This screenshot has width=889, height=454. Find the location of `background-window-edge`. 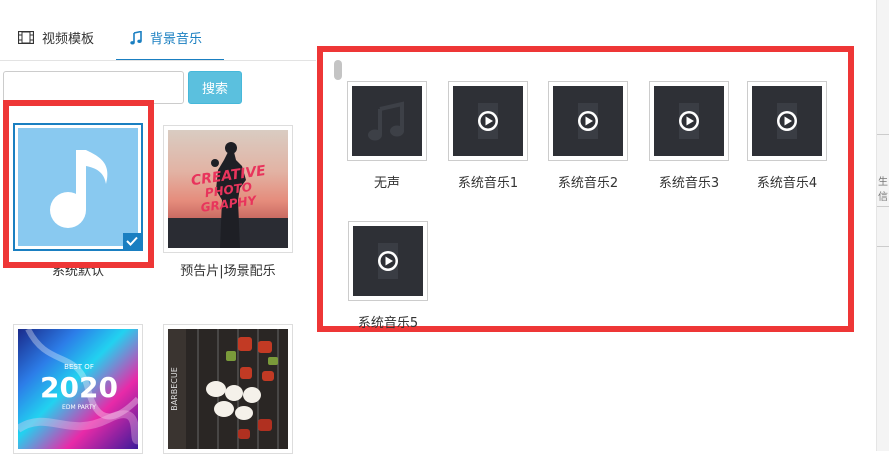

background-window-edge is located at coordinates (882, 225).